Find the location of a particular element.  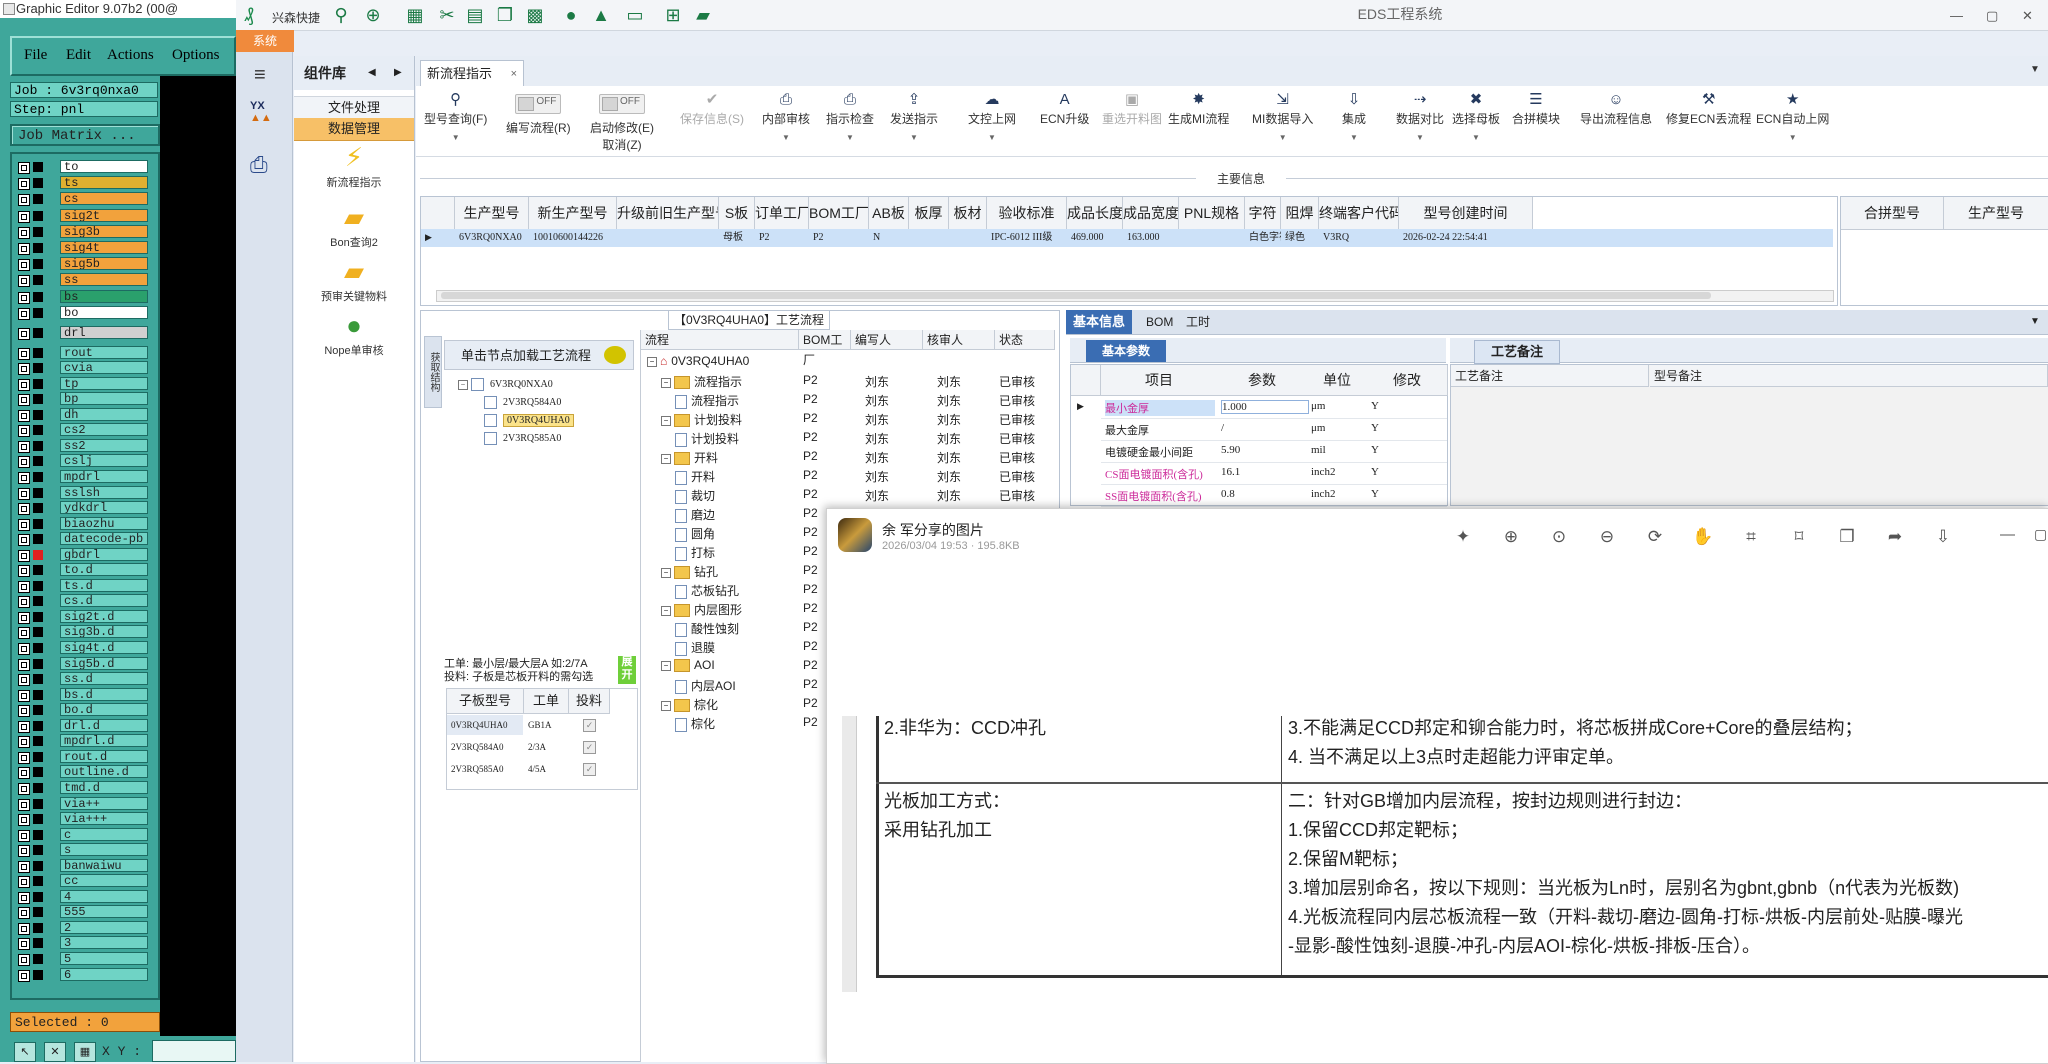

search-icon: ⚲ is located at coordinates (341, 15).